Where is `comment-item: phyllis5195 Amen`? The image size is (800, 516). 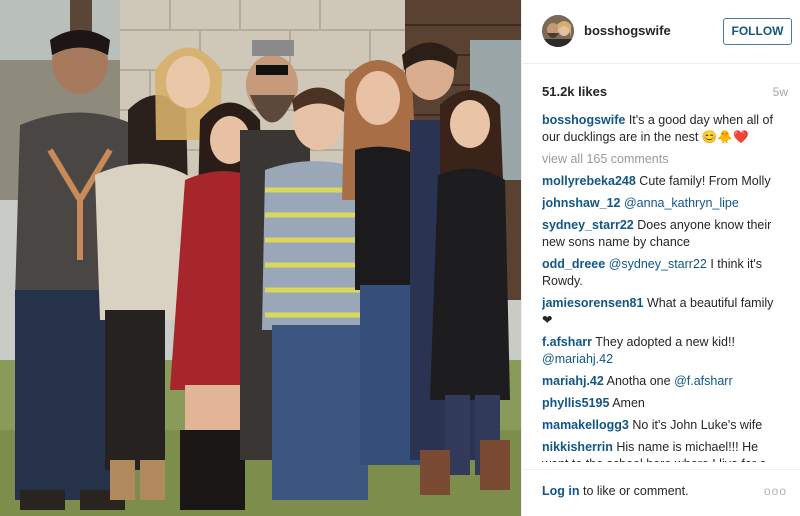 comment-item: phyllis5195 Amen is located at coordinates (664, 403).